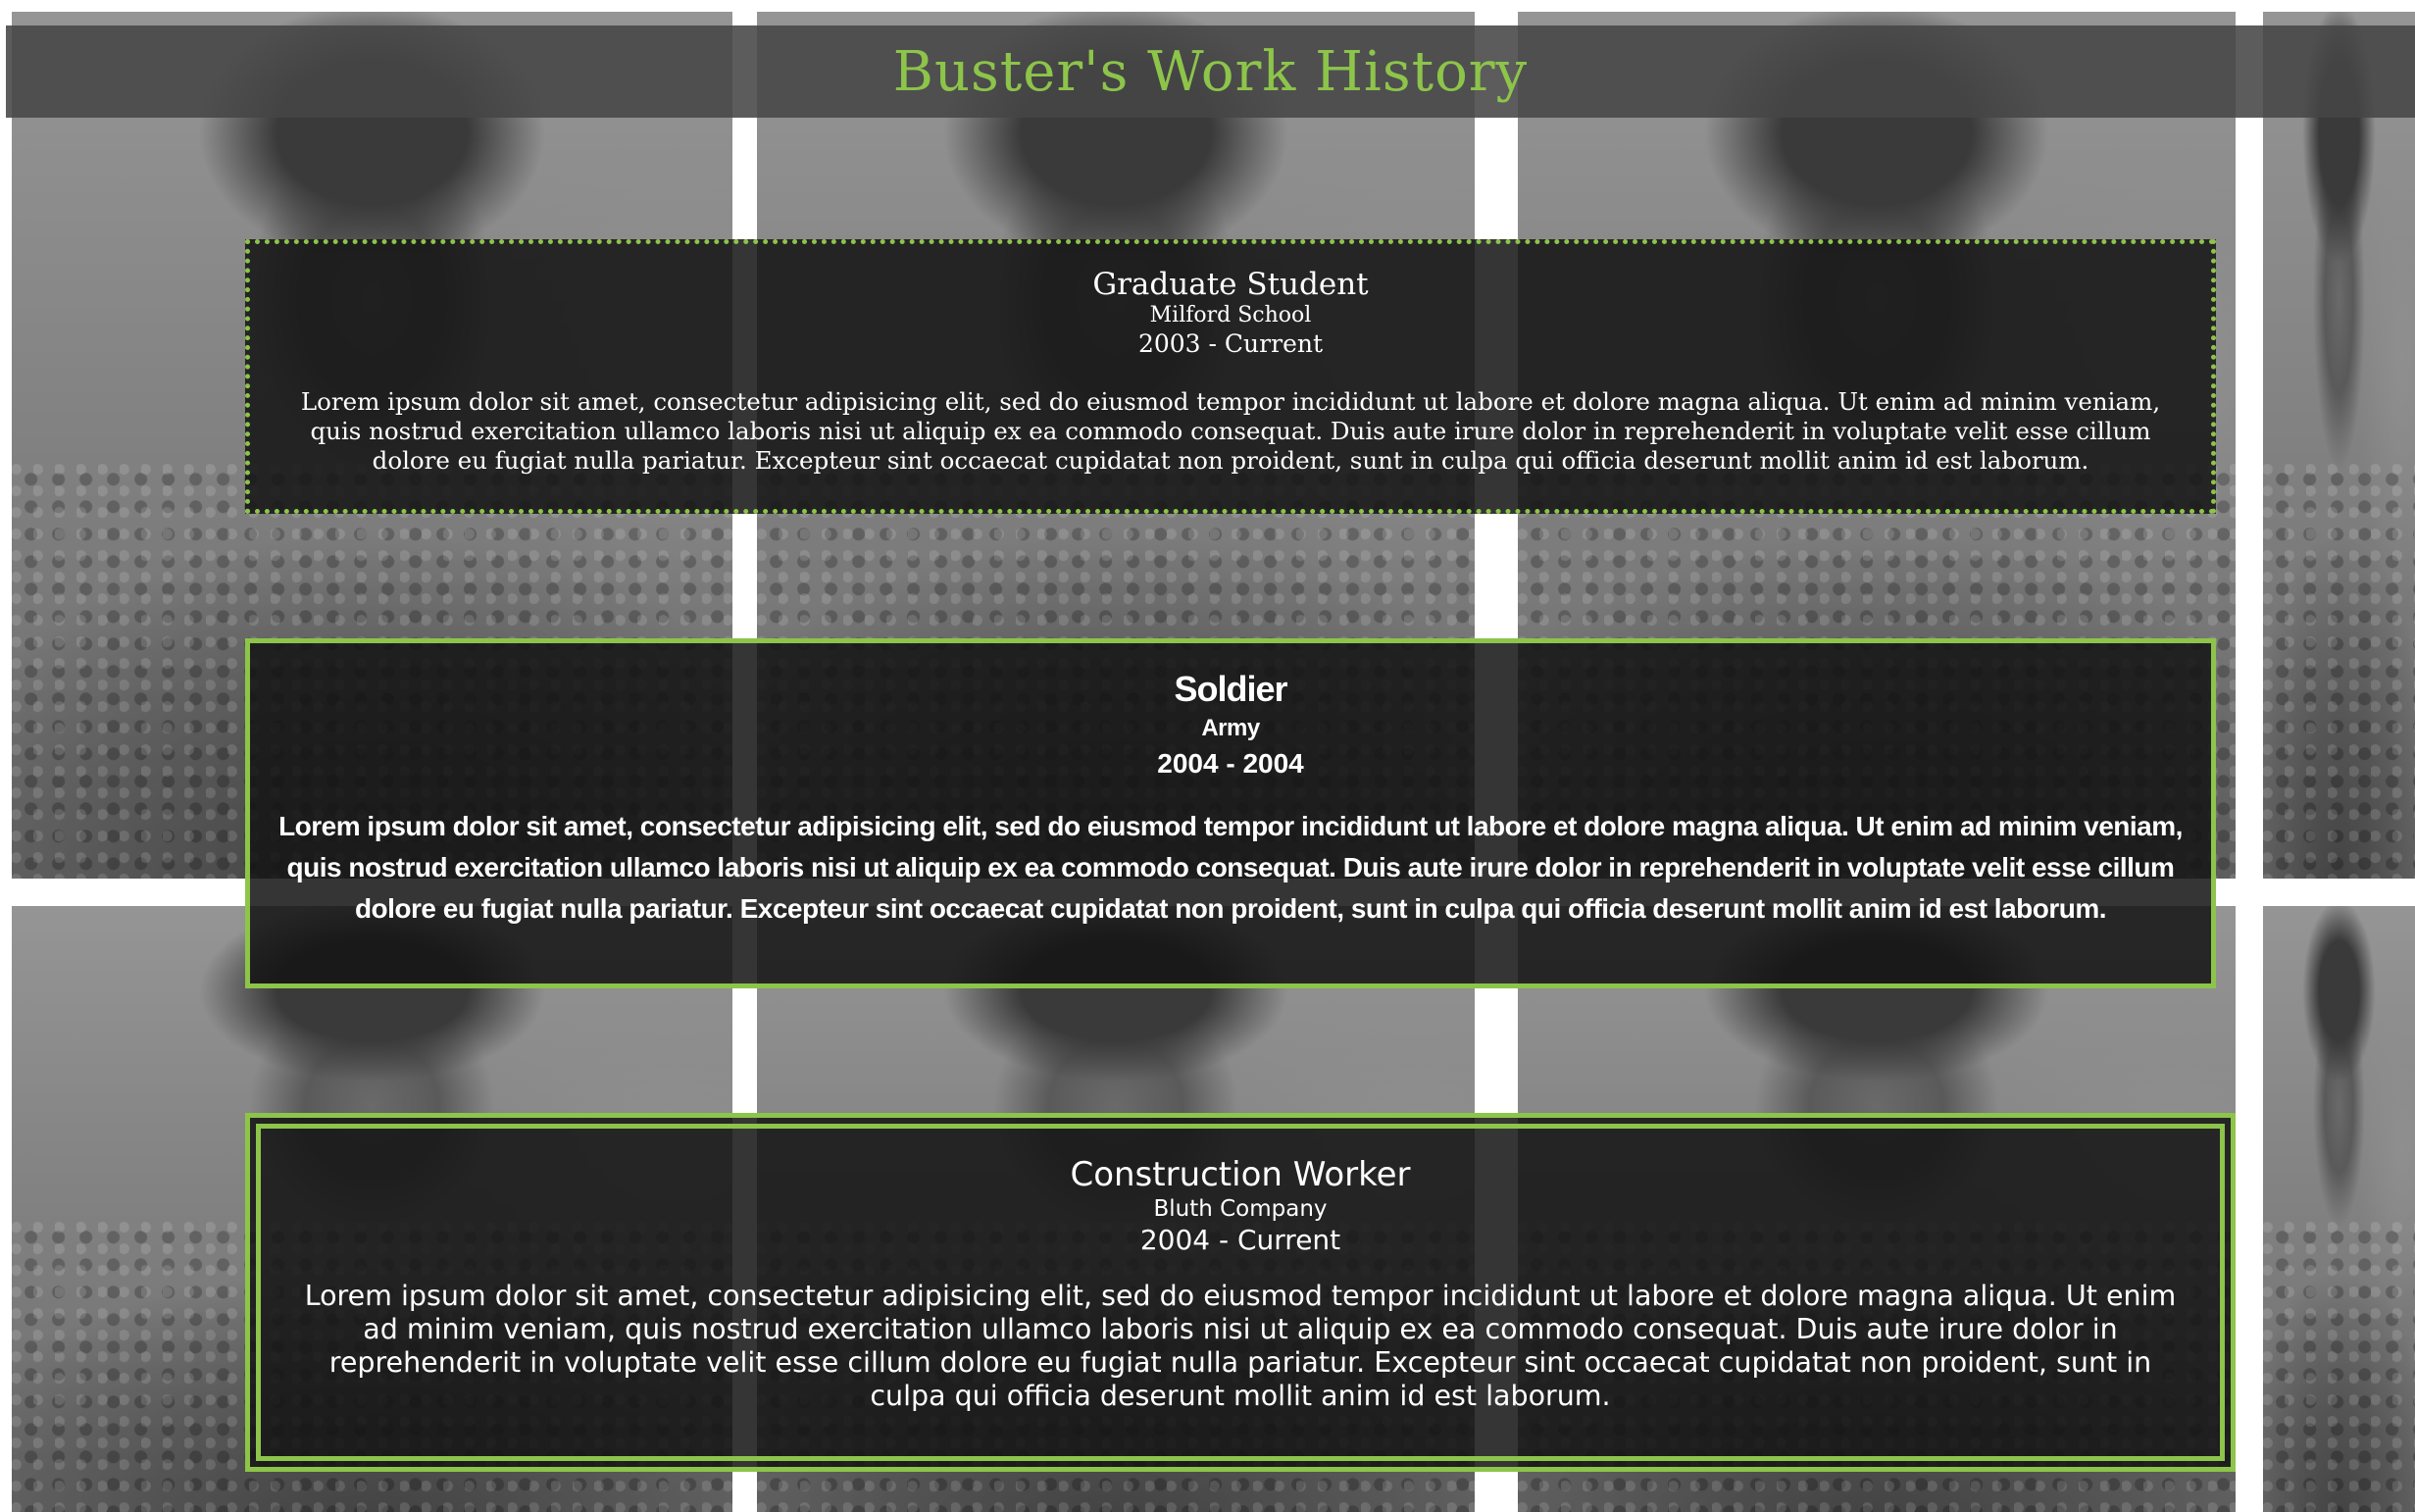 Image resolution: width=2415 pixels, height=1512 pixels. Describe the element at coordinates (1240, 1209) in the screenshot. I see `job-company: Bluth Company` at that location.